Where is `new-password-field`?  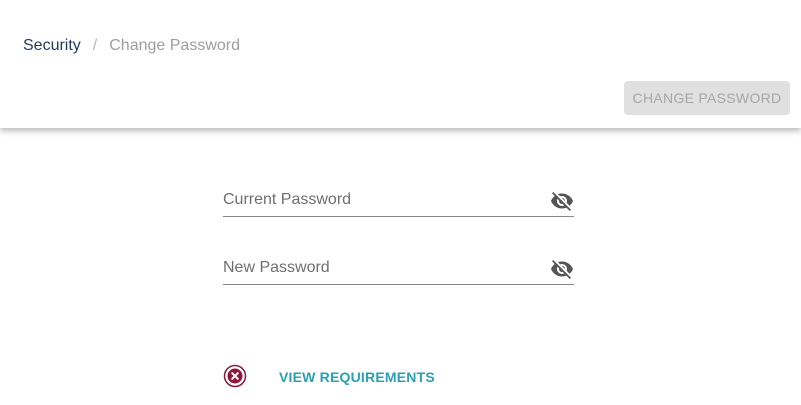
new-password-field is located at coordinates (398, 269).